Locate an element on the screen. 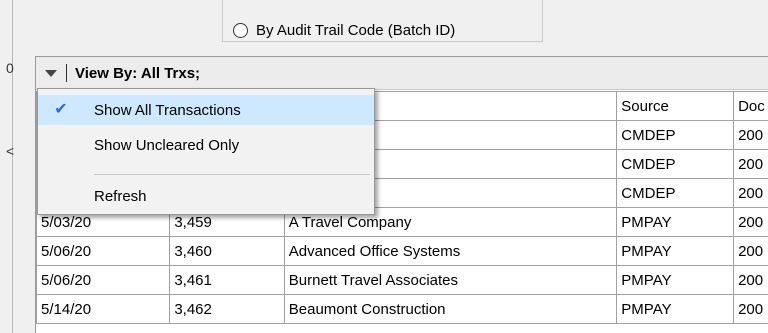 The width and height of the screenshot is (768, 333). radio-label: By Audit Trail Code (Batch ID) is located at coordinates (356, 30).